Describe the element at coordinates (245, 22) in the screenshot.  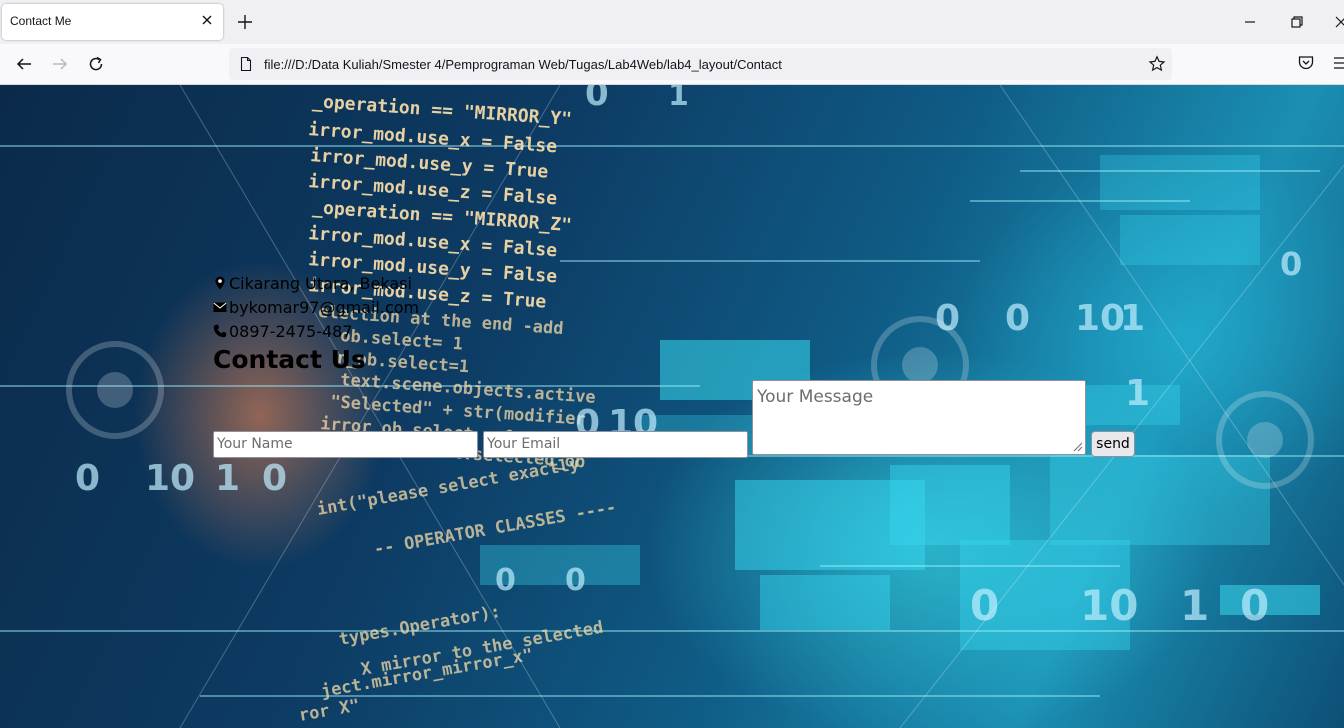
I see `new-tab-icon` at that location.